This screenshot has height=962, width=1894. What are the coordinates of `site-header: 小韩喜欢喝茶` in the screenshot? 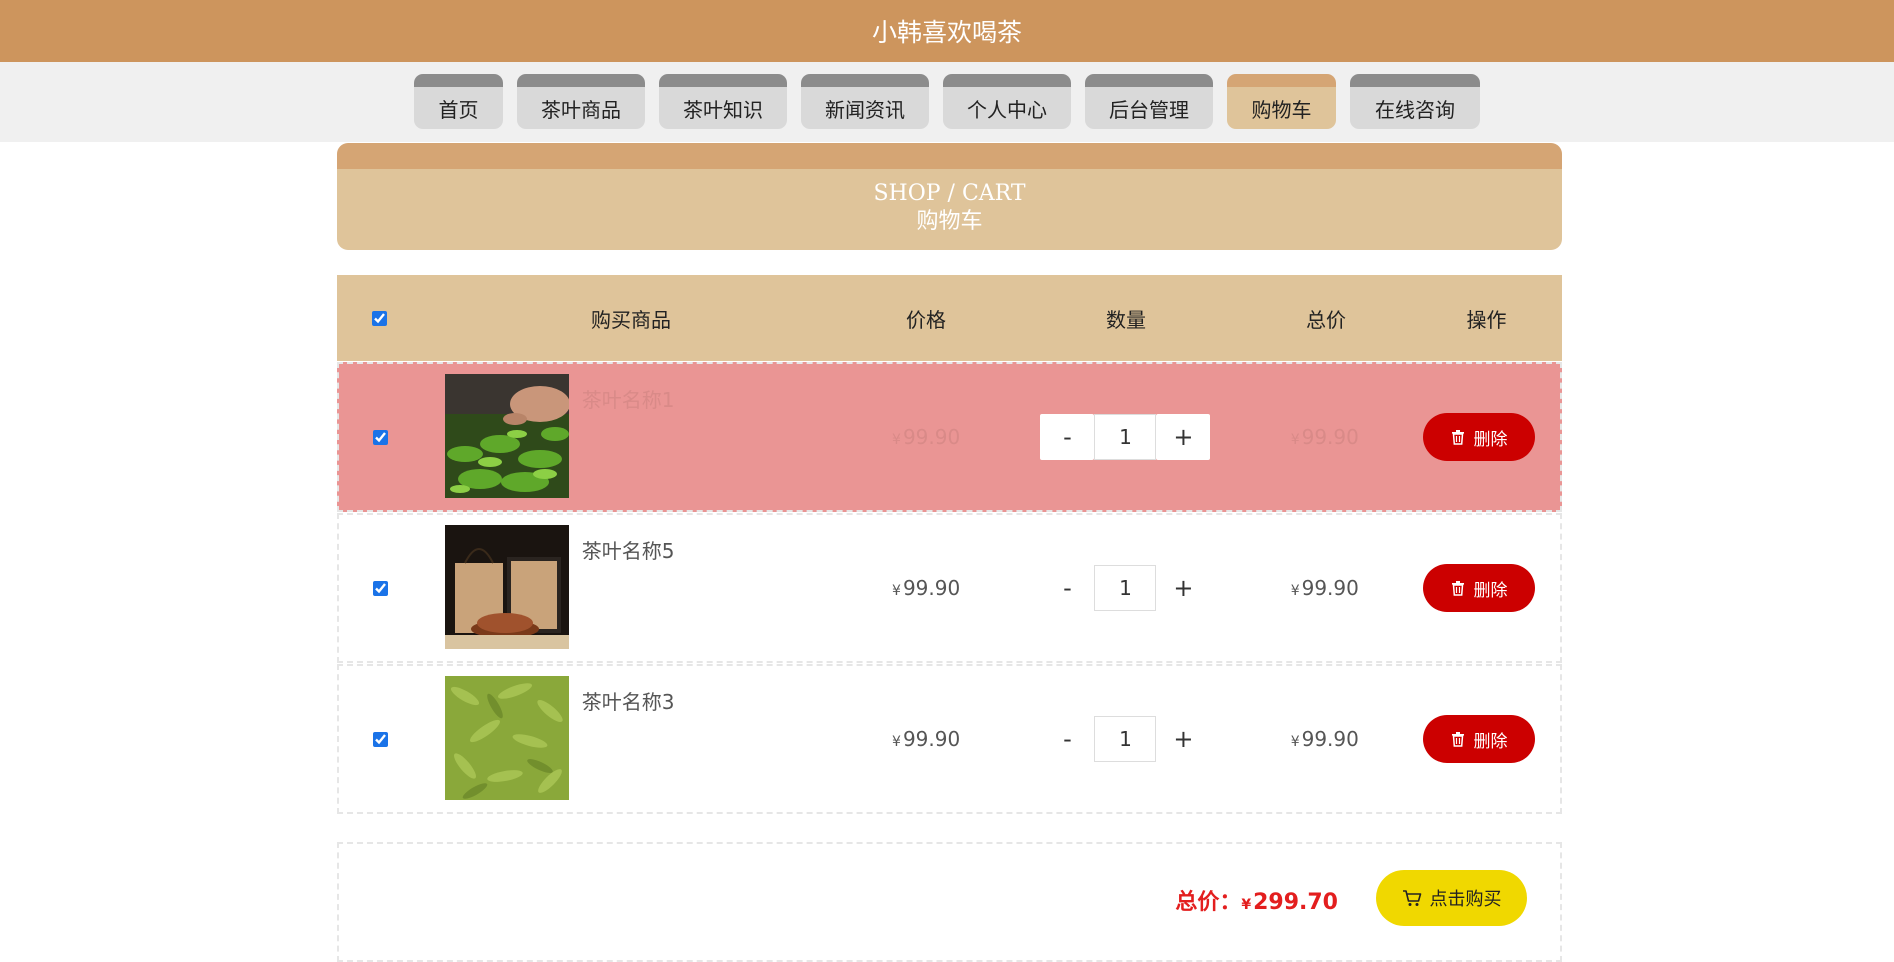 It's located at (947, 31).